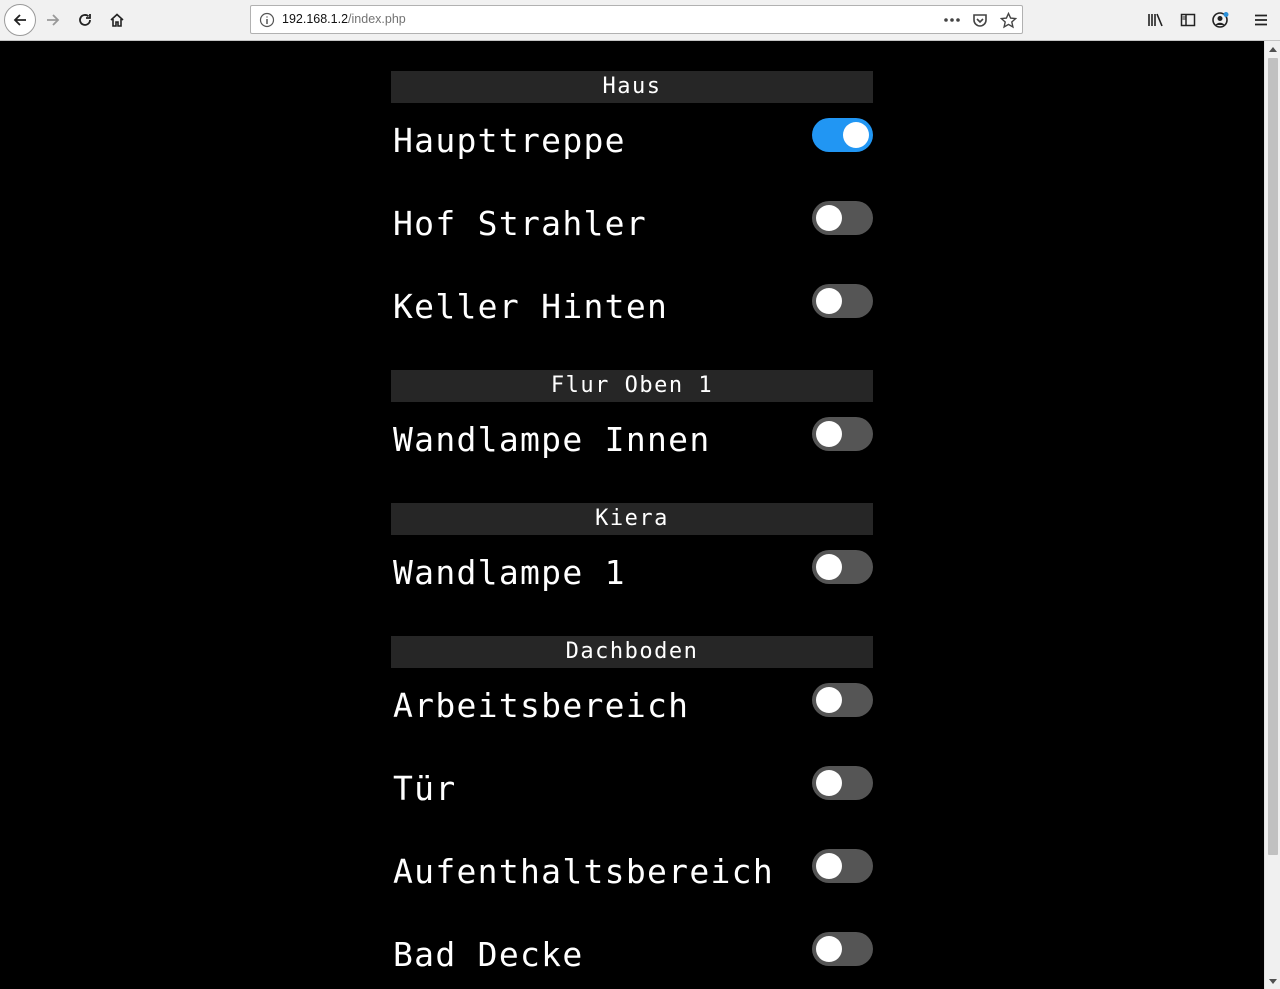  Describe the element at coordinates (1272, 981) in the screenshot. I see `scroll-down-icon` at that location.